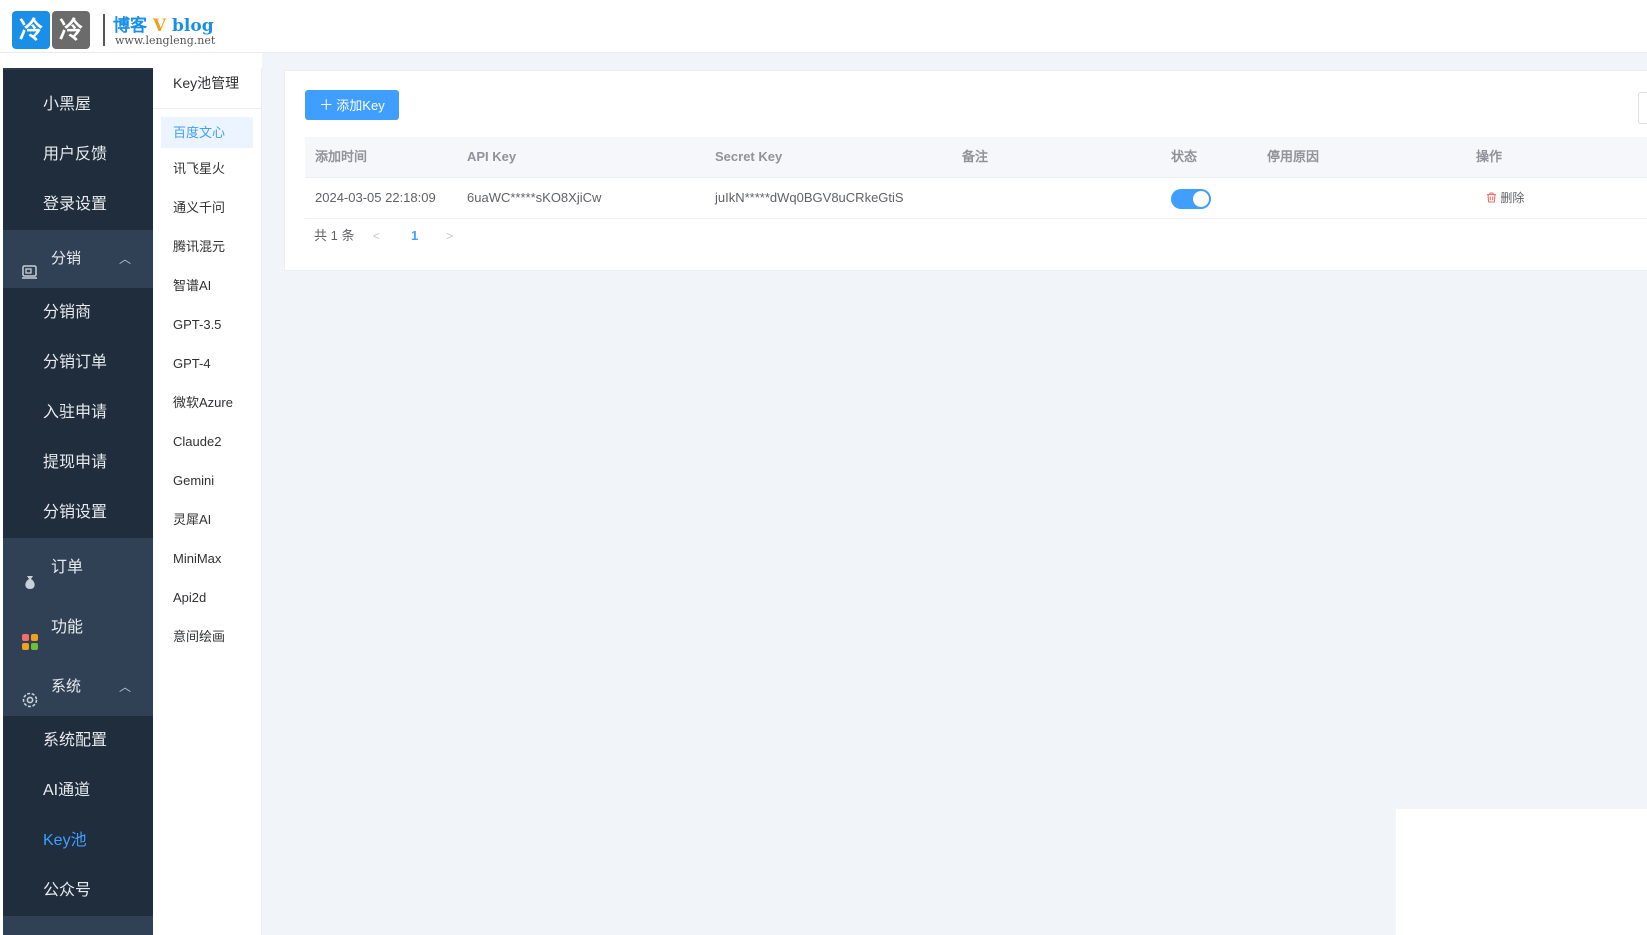 The image size is (1647, 935). I want to click on site-title: 博客 V blog, so click(163, 23).